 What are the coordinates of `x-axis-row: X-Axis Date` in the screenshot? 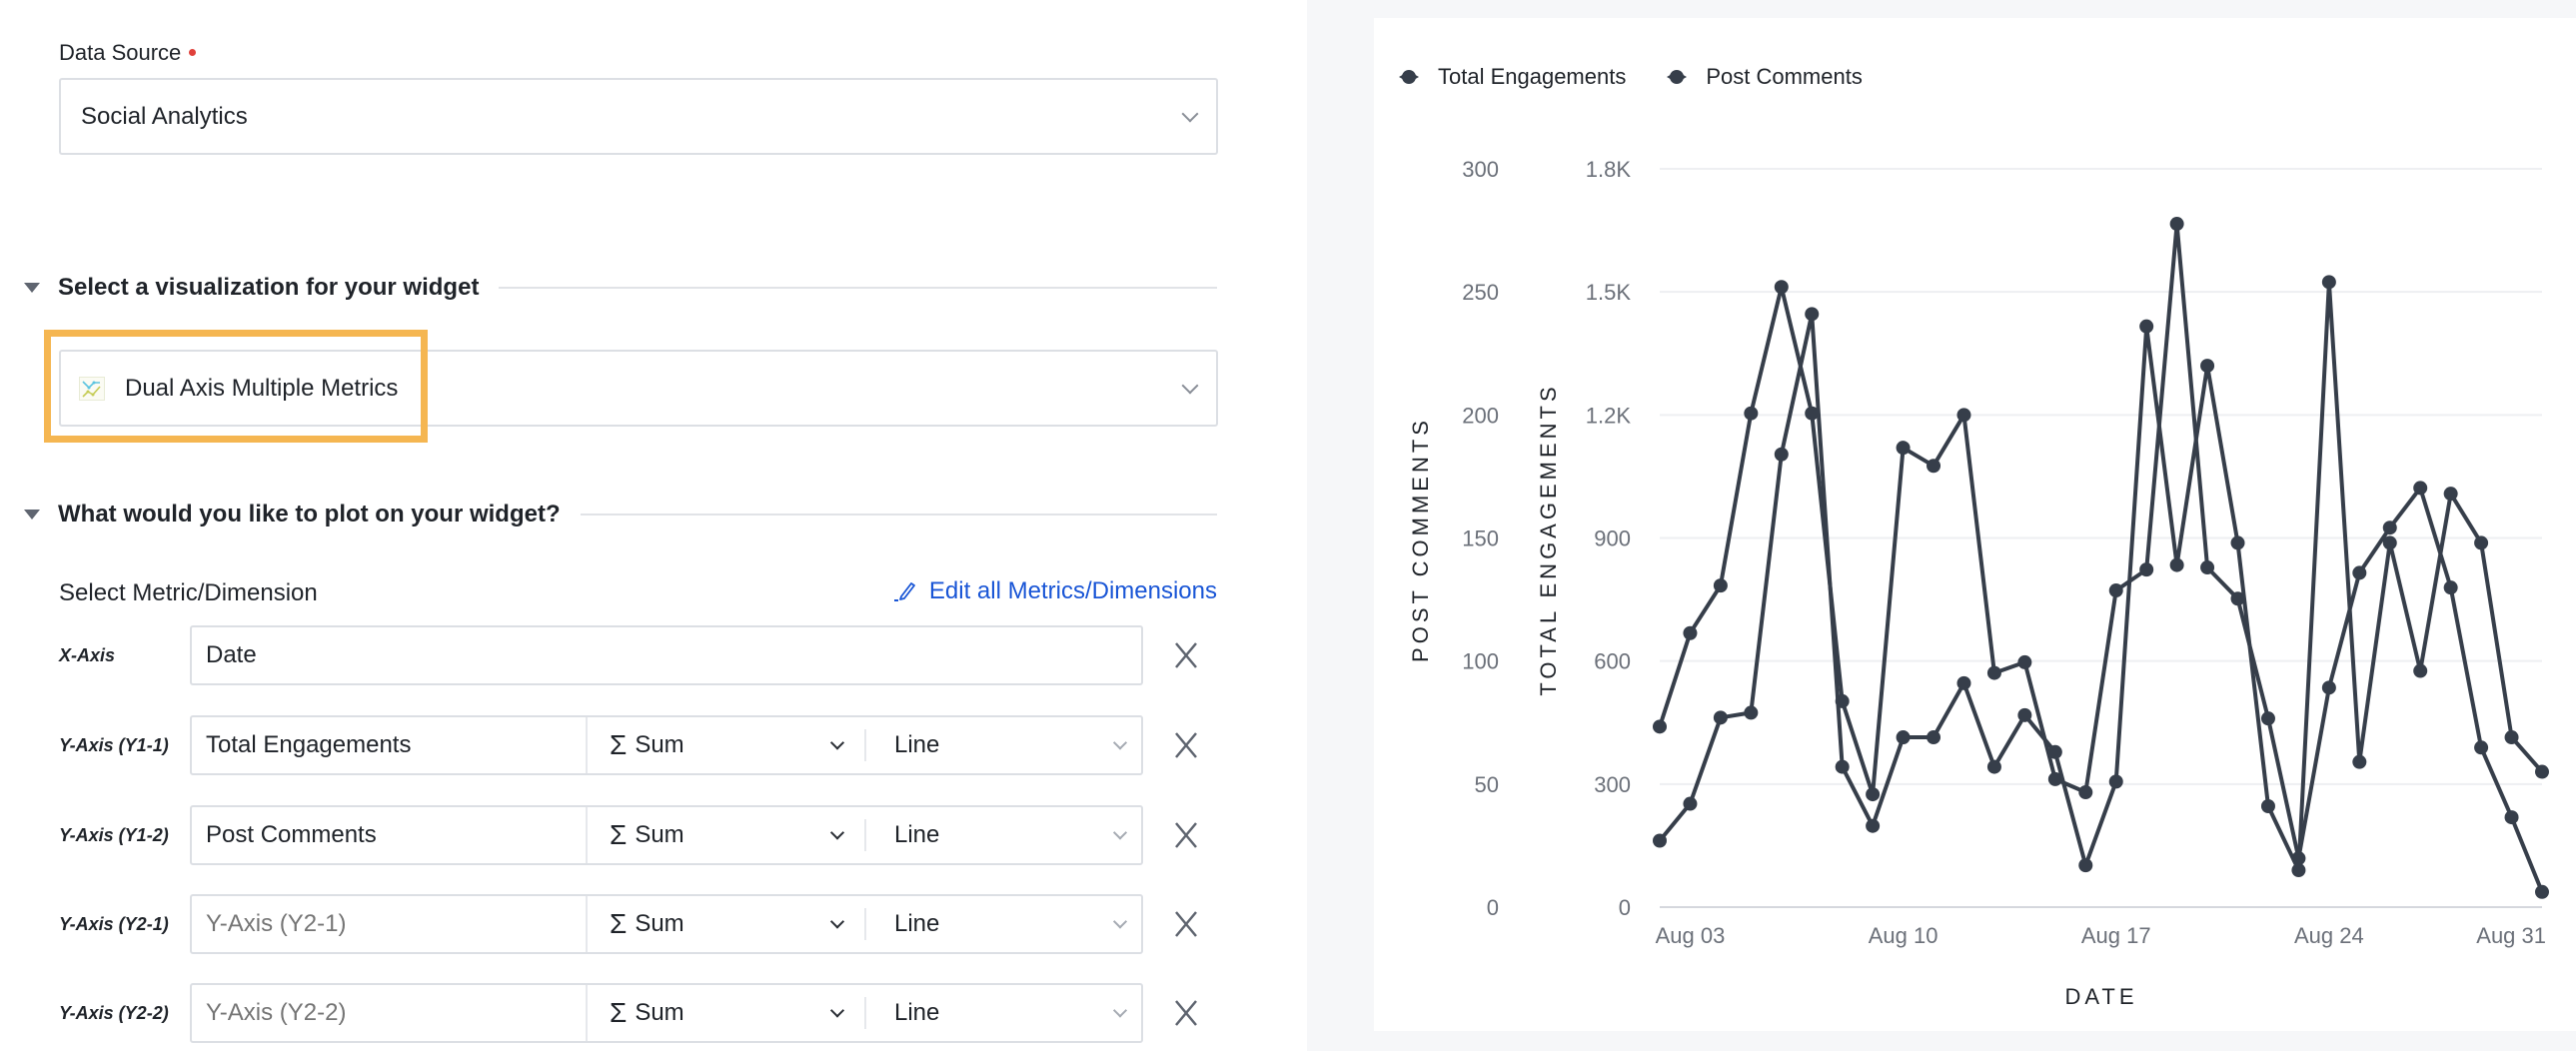 It's located at (643, 655).